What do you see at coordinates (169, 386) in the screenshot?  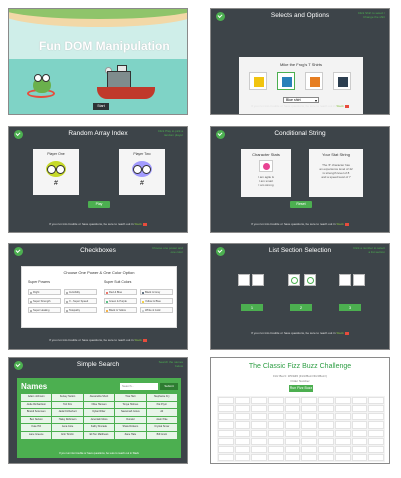 I see `submit-button: Submit` at bounding box center [169, 386].